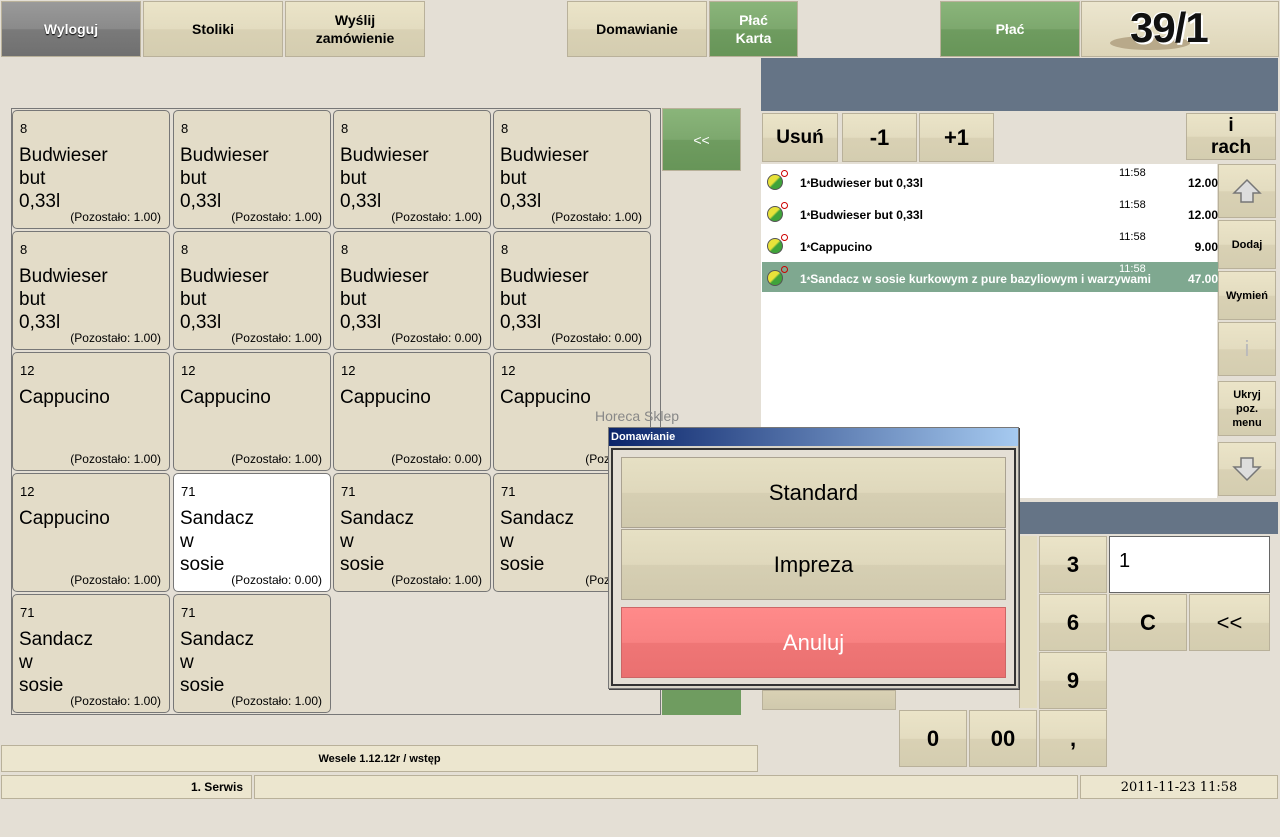  Describe the element at coordinates (829, 700) in the screenshot. I see `keypad-extra-button` at that location.